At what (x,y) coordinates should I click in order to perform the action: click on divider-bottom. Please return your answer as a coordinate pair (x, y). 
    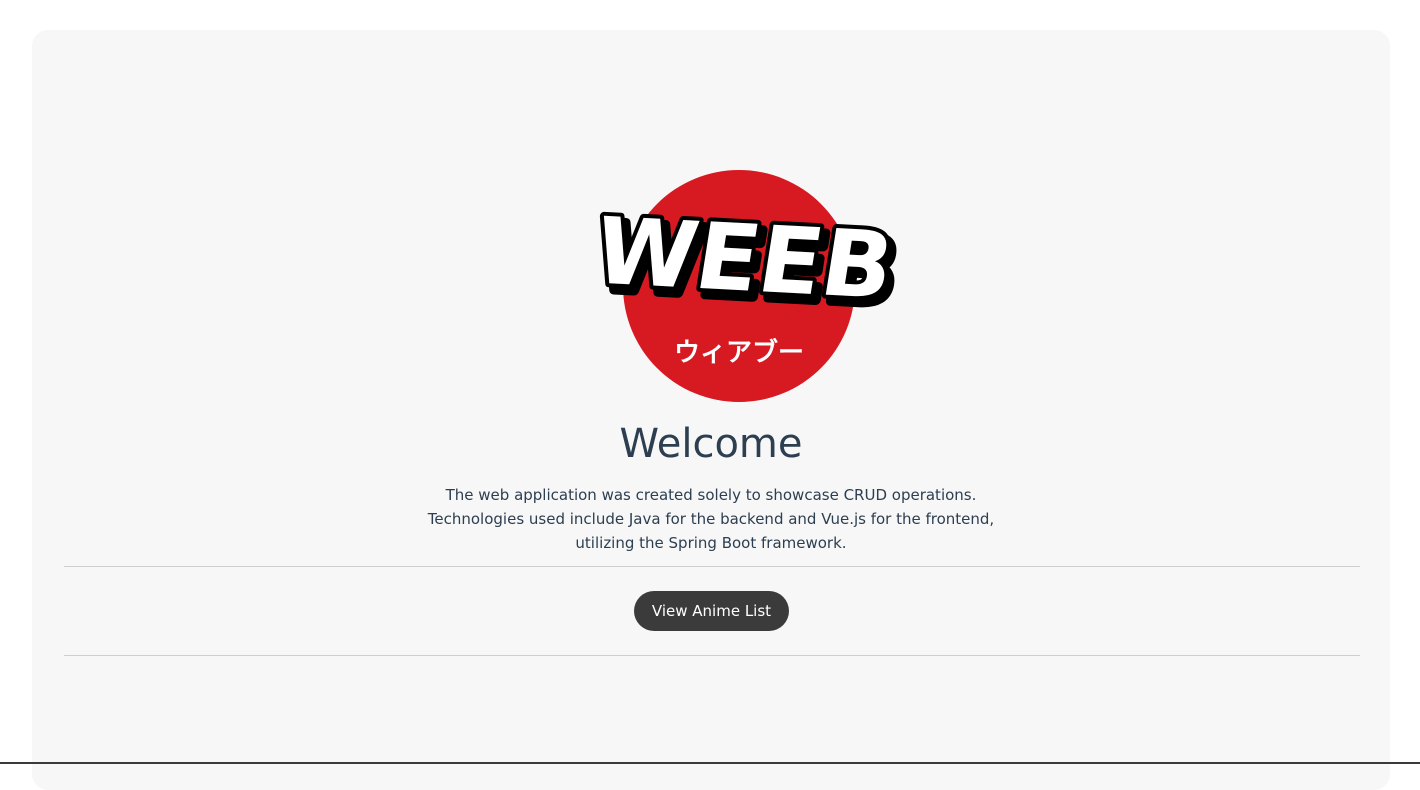
    Looking at the image, I should click on (712, 655).